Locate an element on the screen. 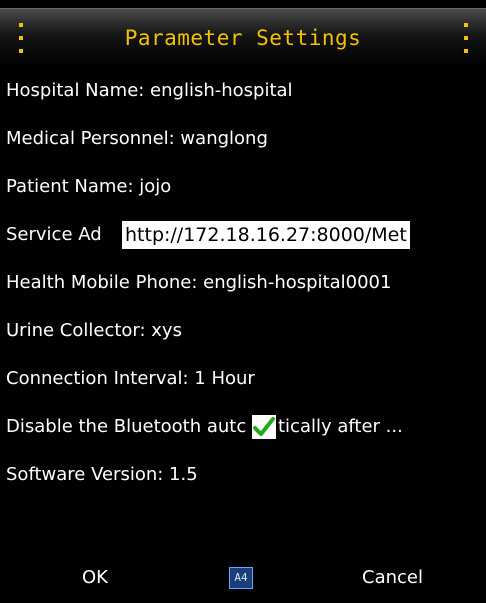 The width and height of the screenshot is (486, 603). setting-label: Hospital Name: english-hospital is located at coordinates (149, 90).